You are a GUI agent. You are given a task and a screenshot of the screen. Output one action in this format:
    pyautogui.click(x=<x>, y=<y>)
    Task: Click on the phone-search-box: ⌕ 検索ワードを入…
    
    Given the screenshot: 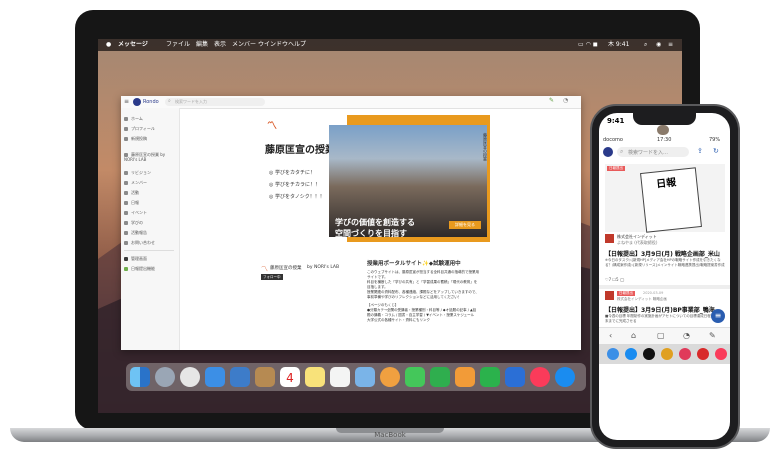 What is the action you would take?
    pyautogui.click(x=653, y=152)
    